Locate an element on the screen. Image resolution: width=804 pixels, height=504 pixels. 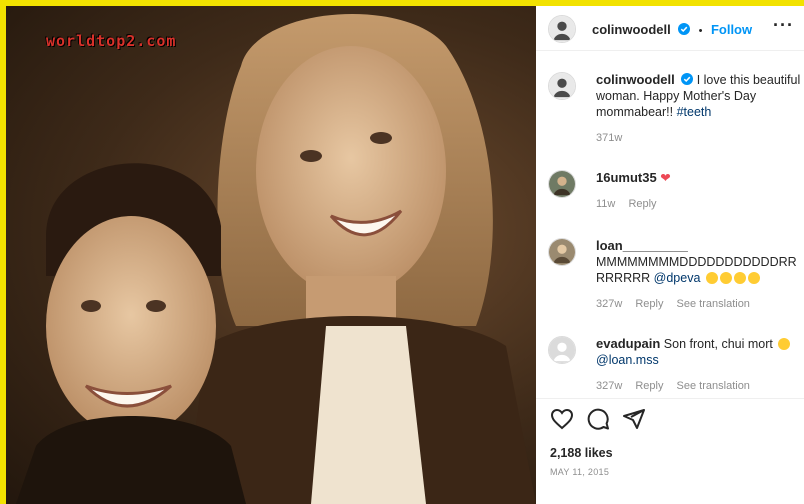
post-actions: 2,188 likes MAY 11, 2015 is located at coordinates (670, 450).